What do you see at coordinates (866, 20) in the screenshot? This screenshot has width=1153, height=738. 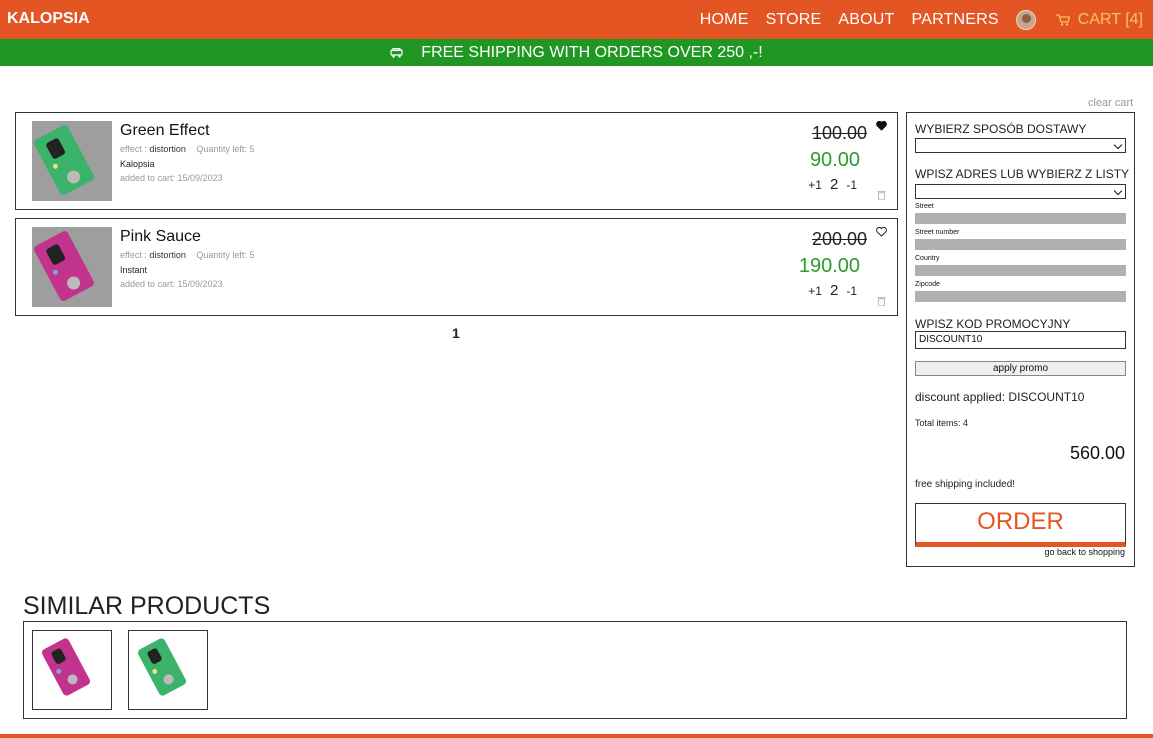 I see `nav-about: ABOUT` at bounding box center [866, 20].